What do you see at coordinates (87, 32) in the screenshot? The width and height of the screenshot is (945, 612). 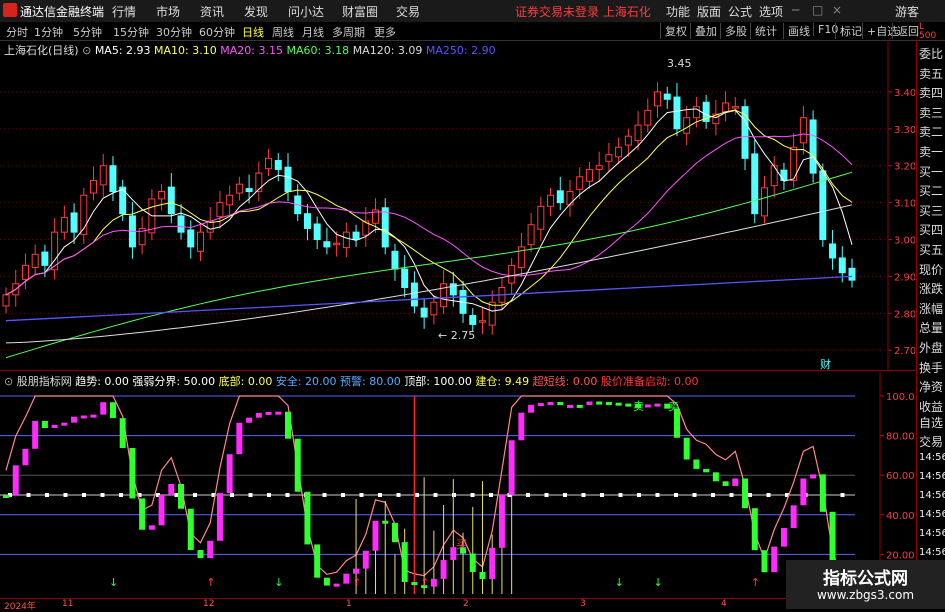 I see `tf-5min: 5分钟` at bounding box center [87, 32].